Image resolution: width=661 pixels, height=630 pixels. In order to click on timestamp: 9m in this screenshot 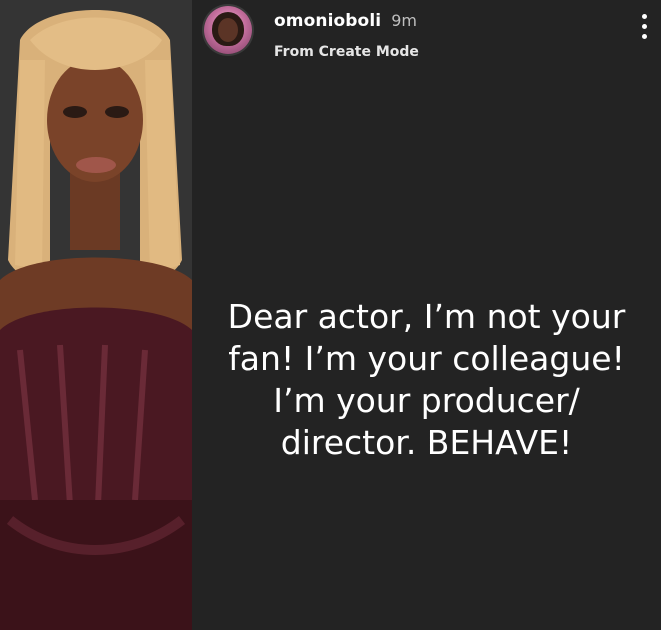, I will do `click(404, 20)`.